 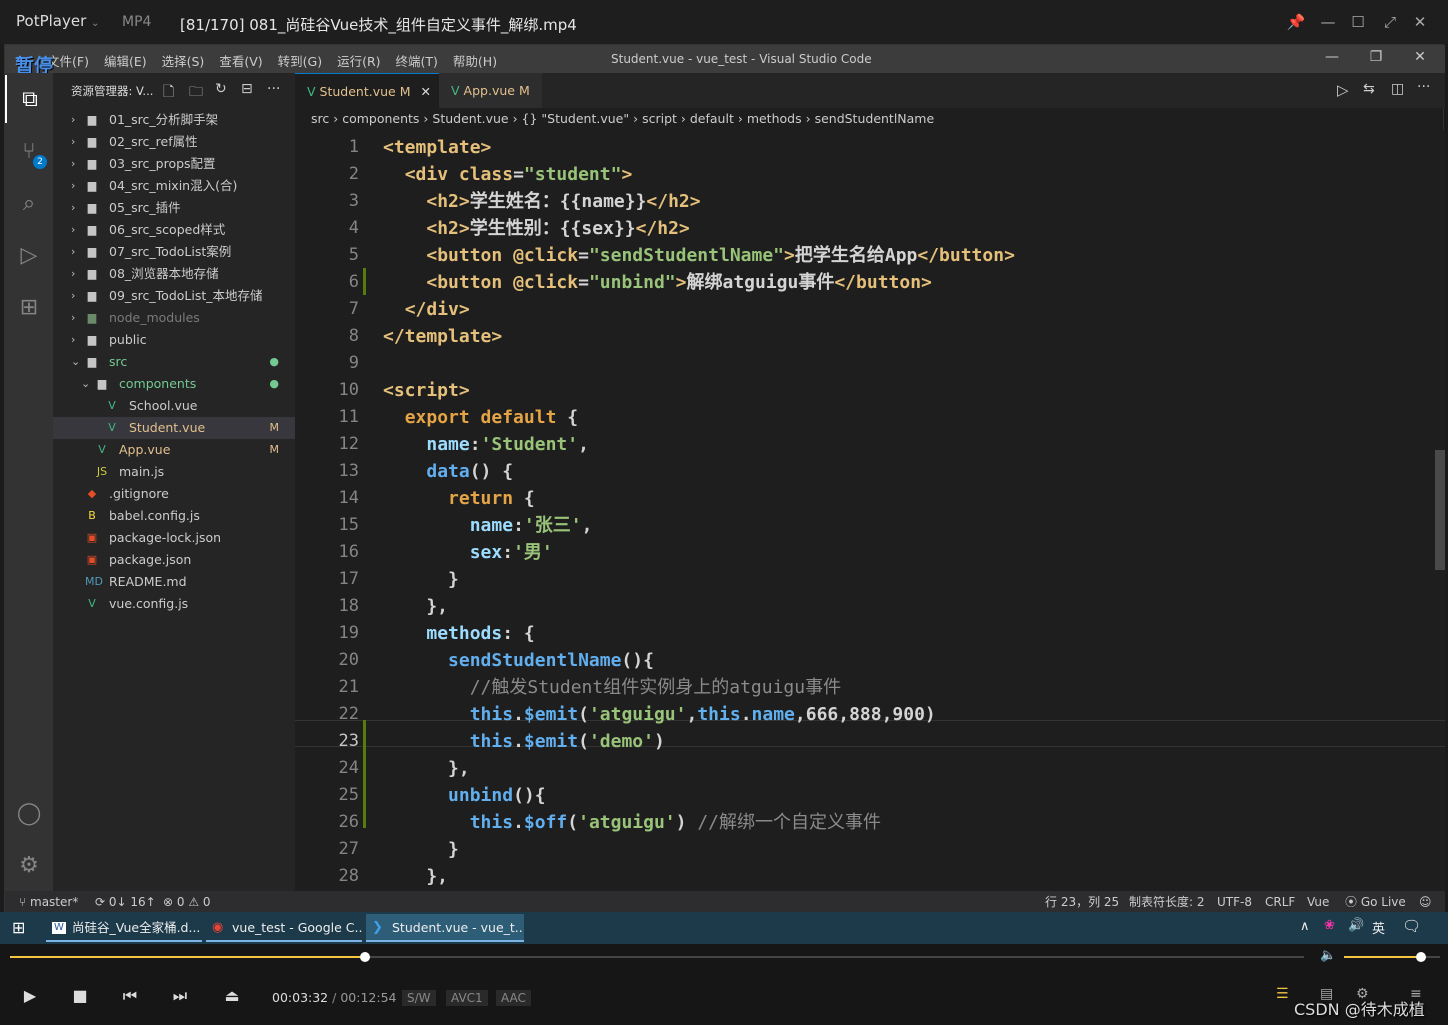 I want to click on next-button: ⏭, so click(x=180, y=996).